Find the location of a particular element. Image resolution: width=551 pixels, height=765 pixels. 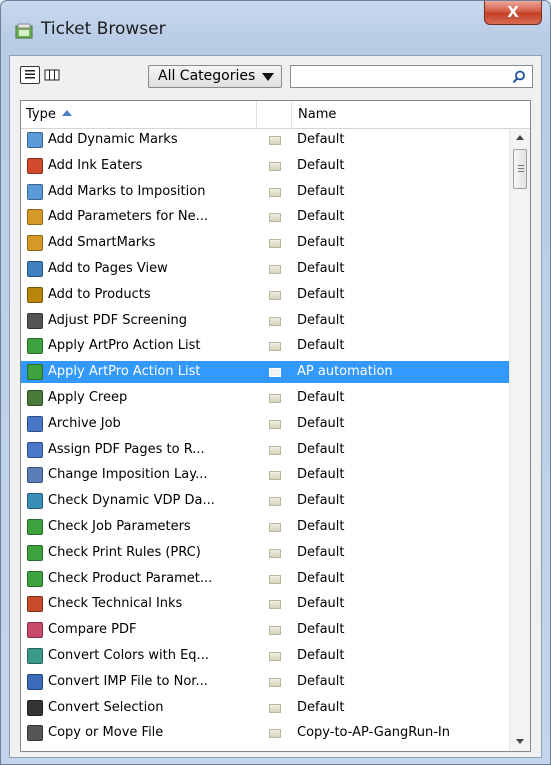

table-row: Convert Selection Default is located at coordinates (265, 708).